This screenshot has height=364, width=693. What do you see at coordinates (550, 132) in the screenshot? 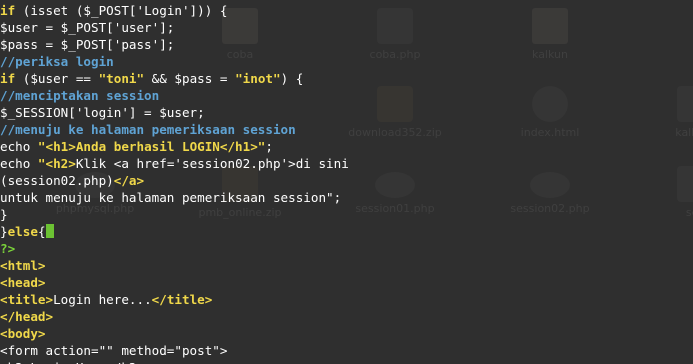
I see `background-file-label: index.html` at bounding box center [550, 132].